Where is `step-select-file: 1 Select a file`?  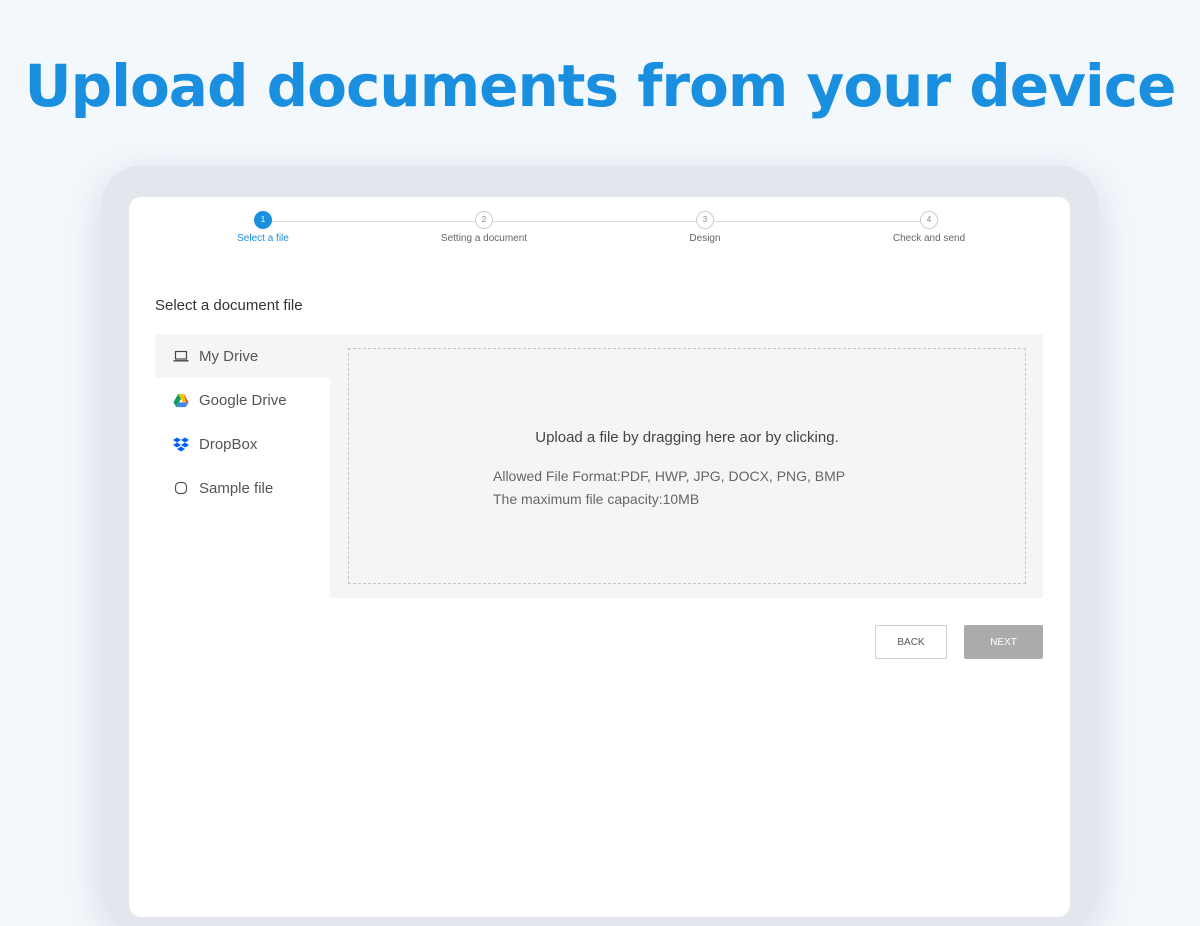 step-select-file: 1 Select a file is located at coordinates (263, 227).